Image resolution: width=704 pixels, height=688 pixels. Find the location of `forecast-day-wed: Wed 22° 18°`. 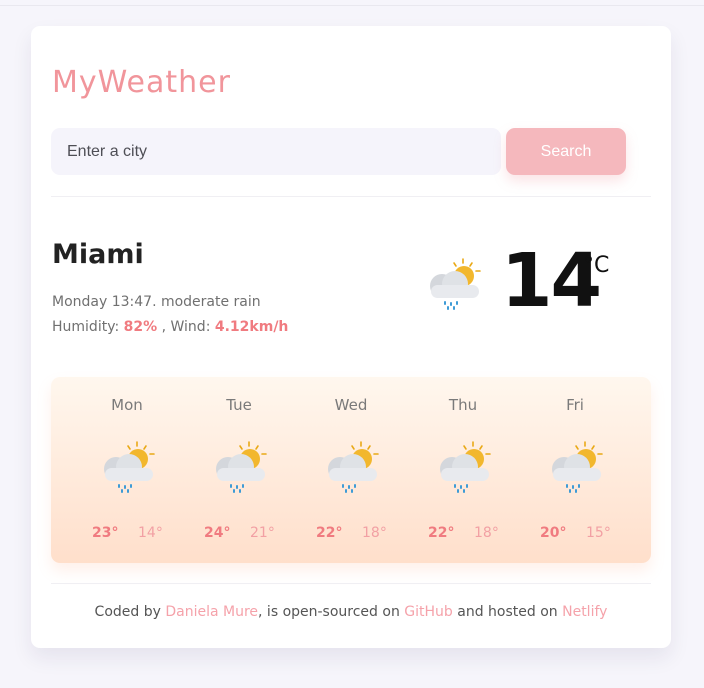

forecast-day-wed: Wed 22° 18° is located at coordinates (351, 470).